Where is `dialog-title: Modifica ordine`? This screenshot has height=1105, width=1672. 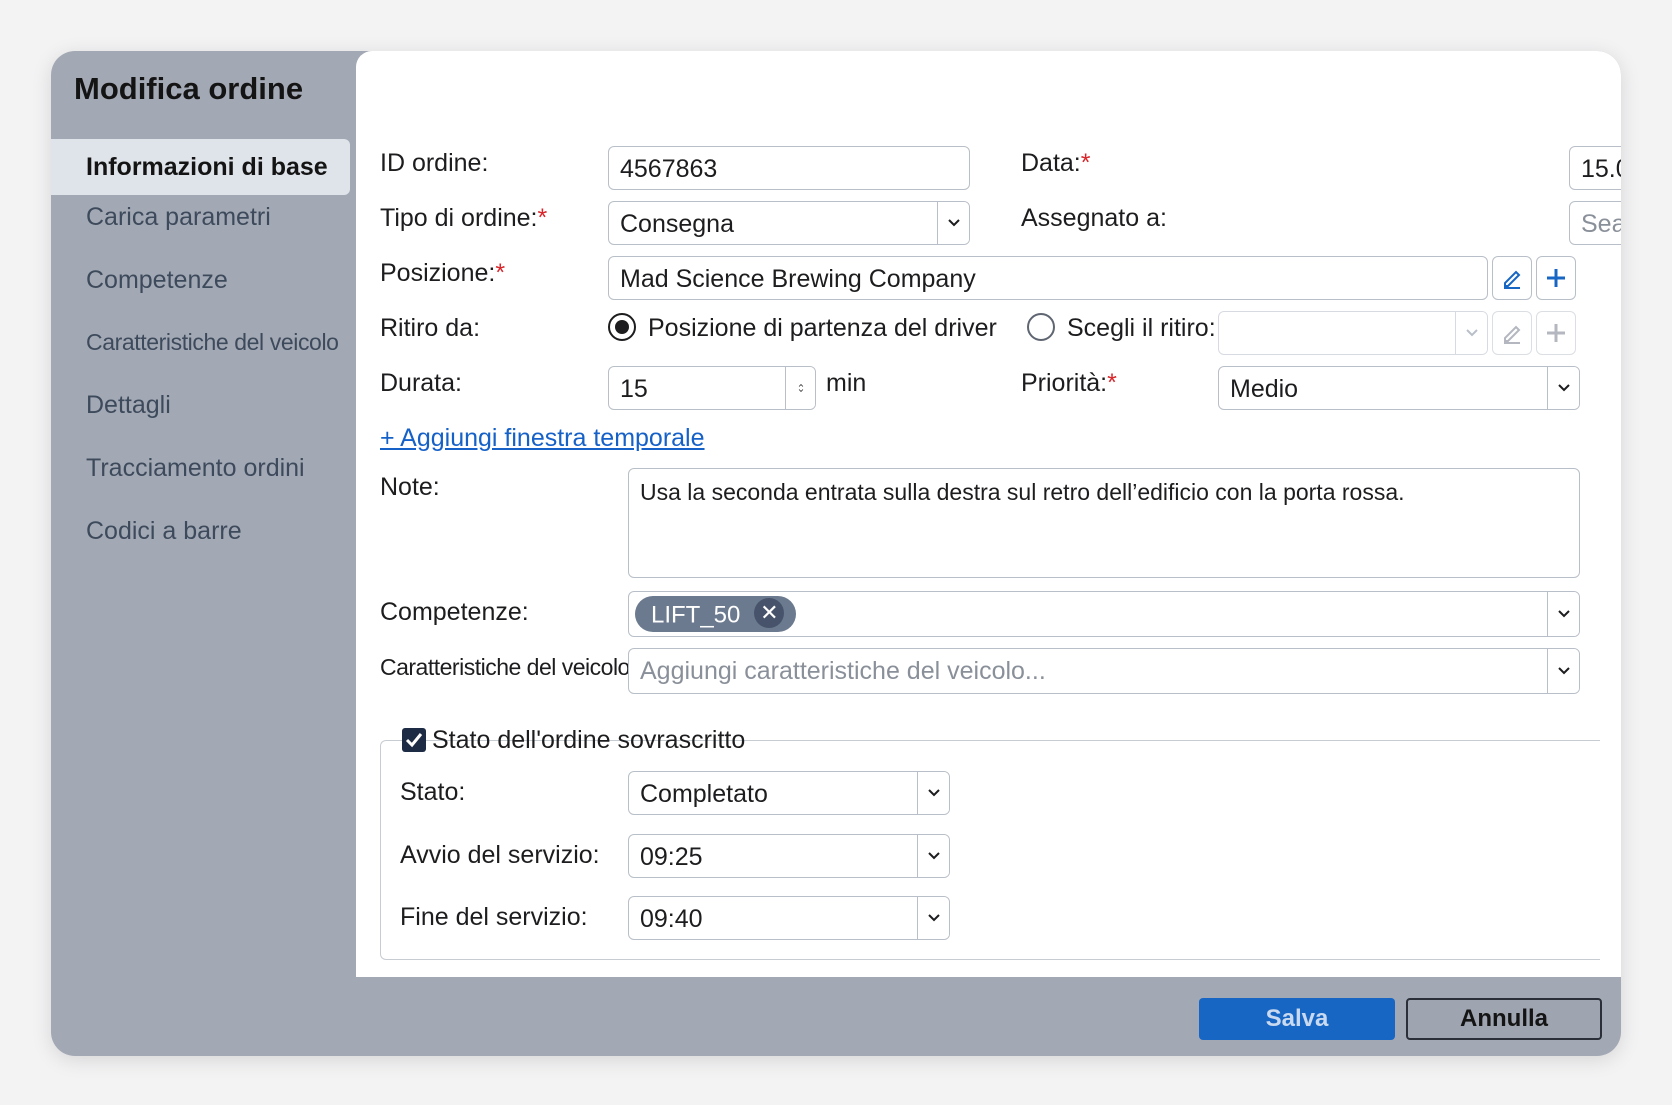 dialog-title: Modifica ordine is located at coordinates (189, 88).